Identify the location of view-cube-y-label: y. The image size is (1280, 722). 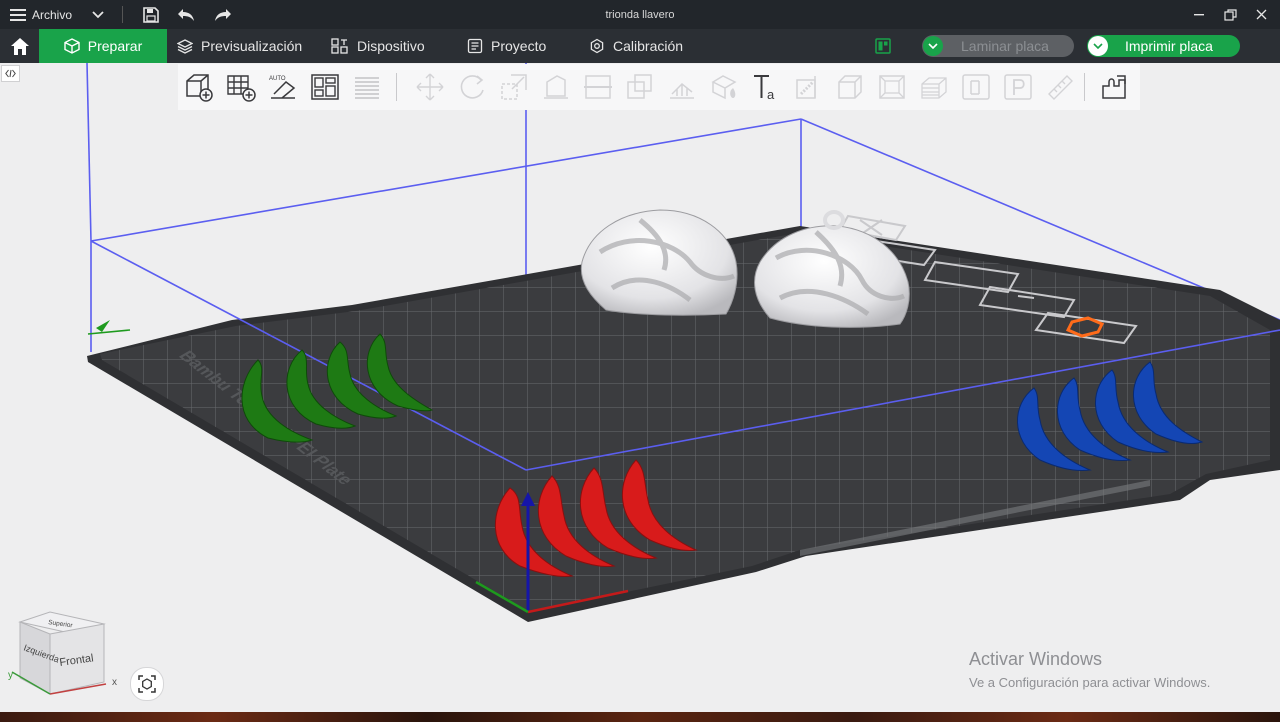
(10, 675).